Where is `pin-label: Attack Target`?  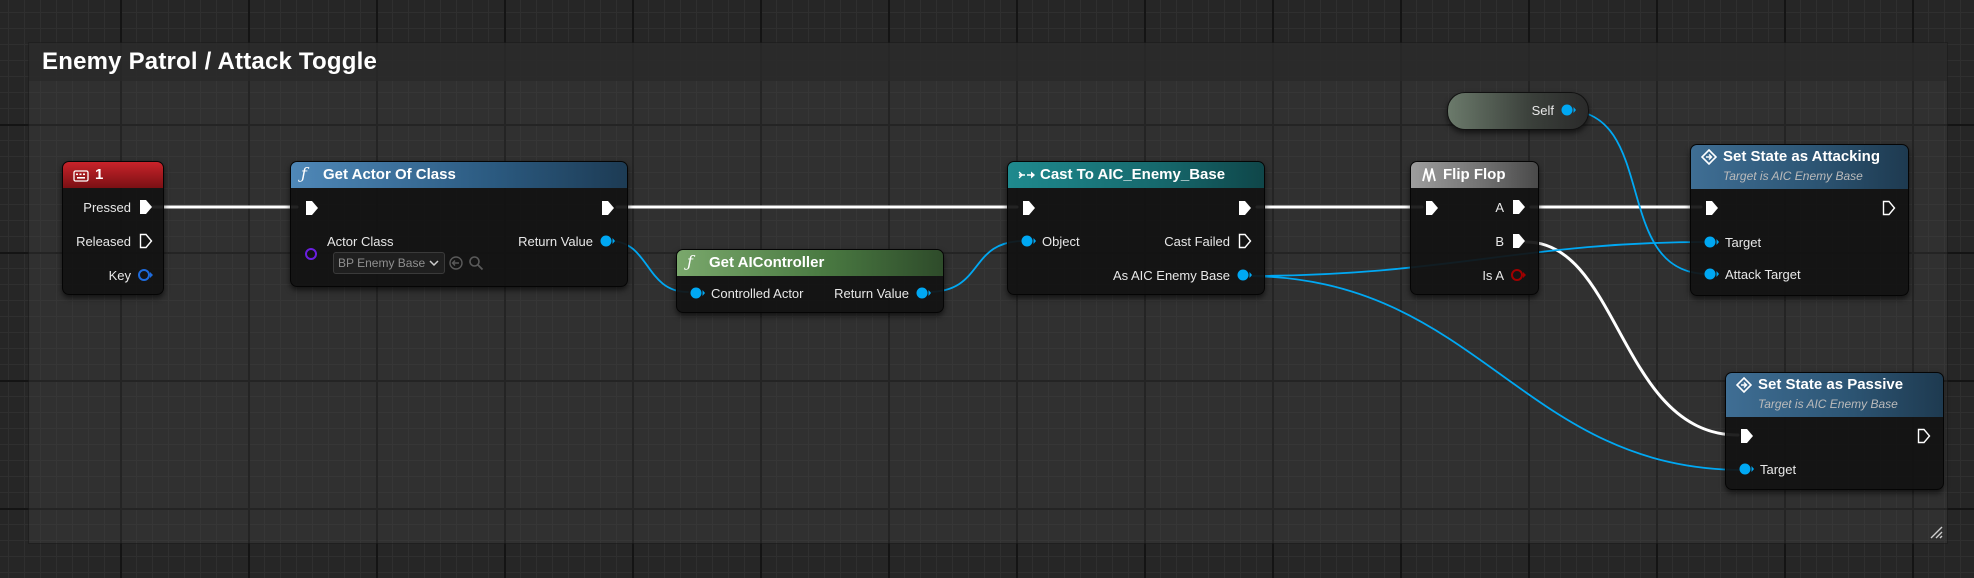 pin-label: Attack Target is located at coordinates (1763, 274).